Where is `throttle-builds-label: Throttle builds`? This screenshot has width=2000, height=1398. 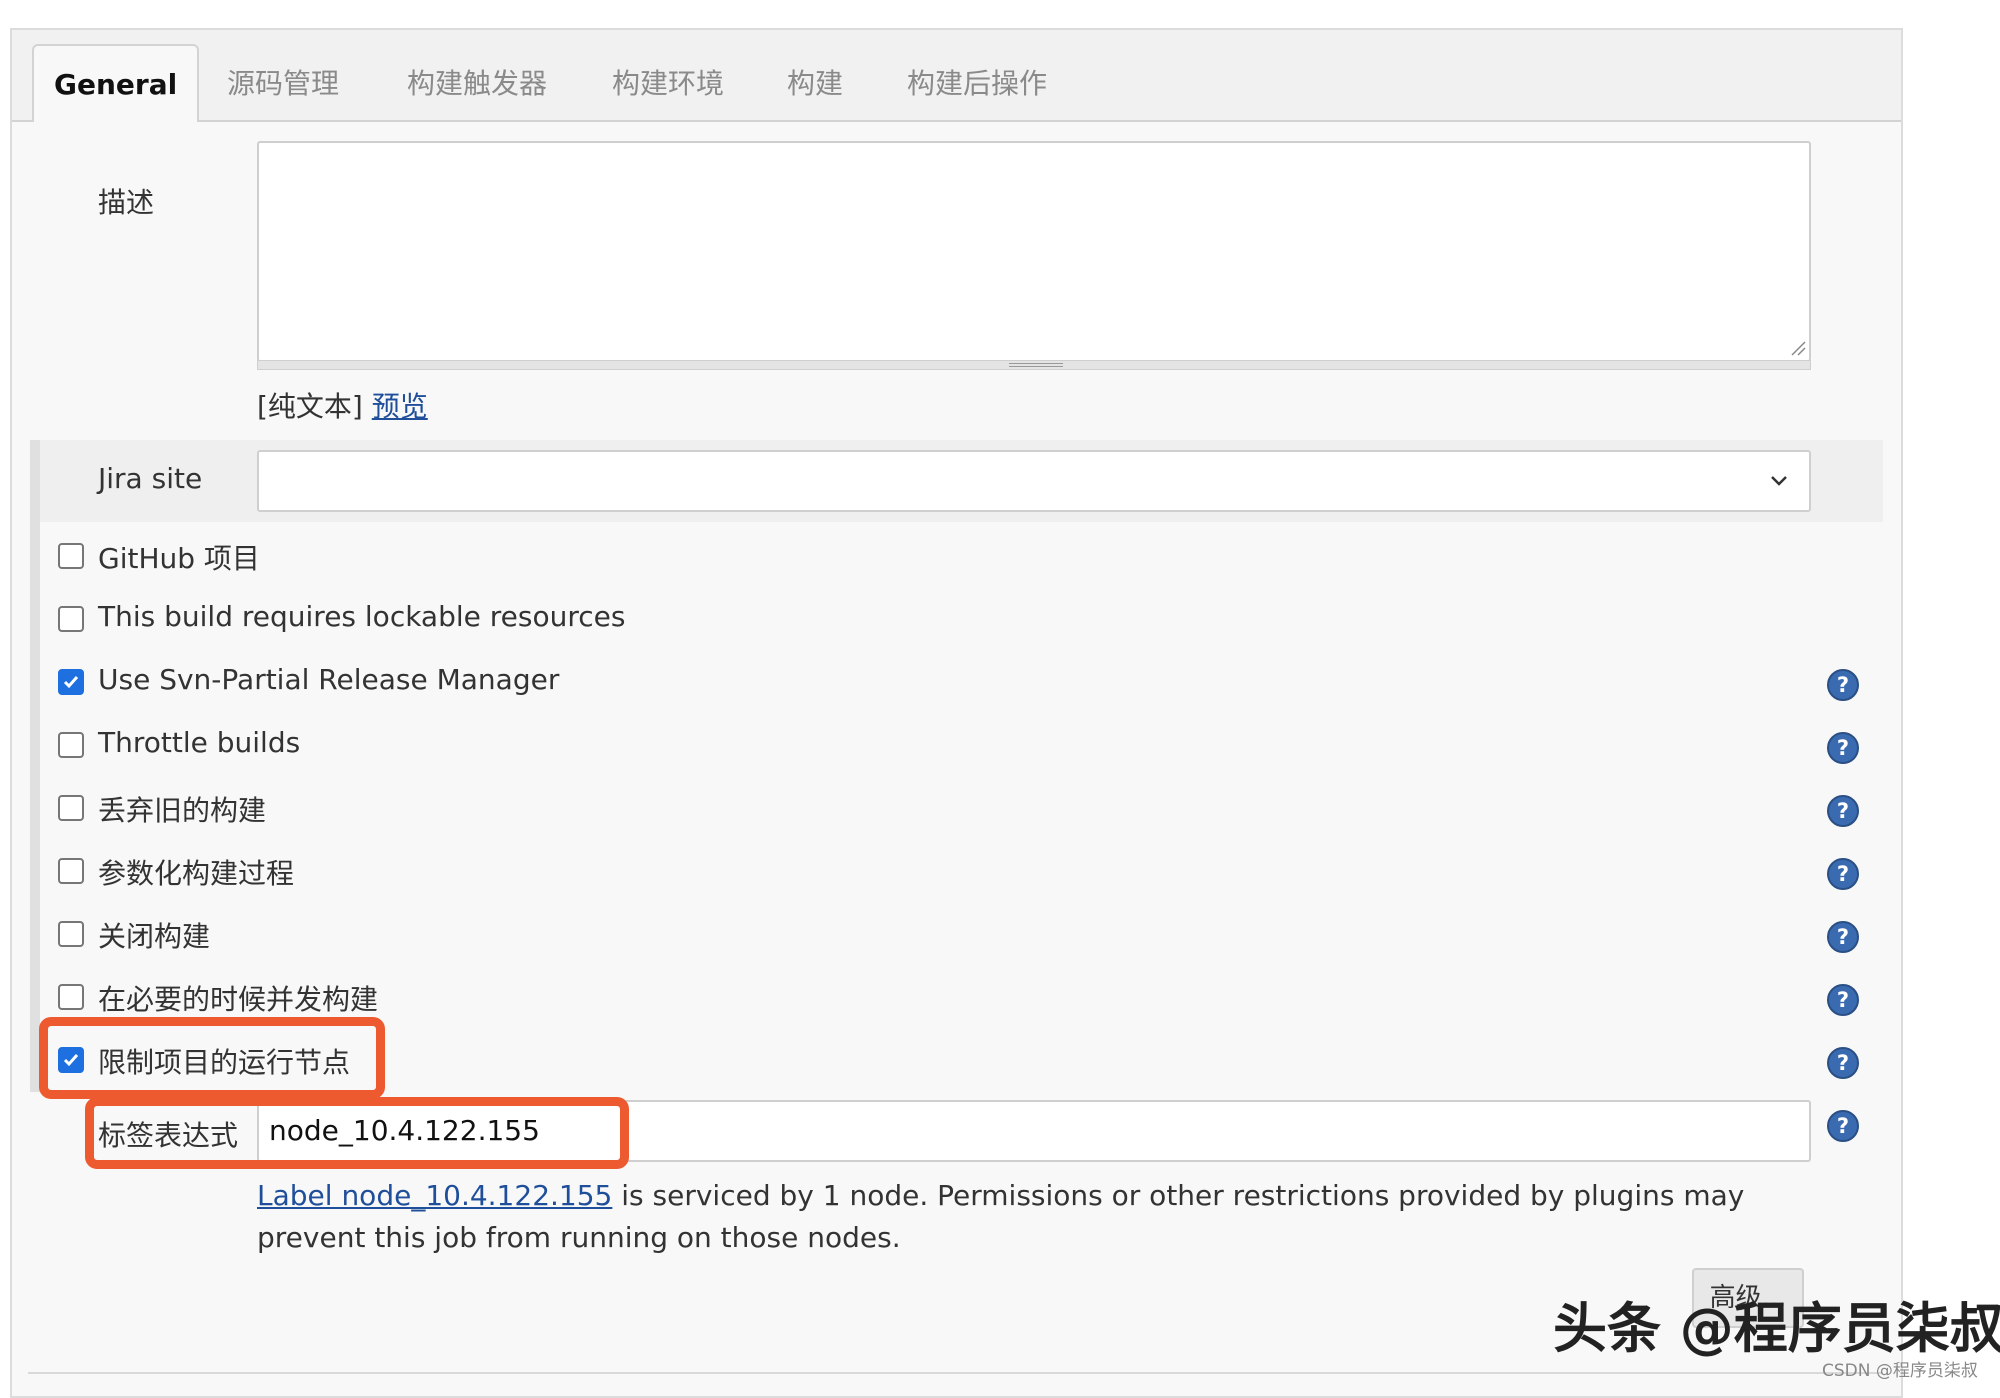
throttle-builds-label: Throttle builds is located at coordinates (199, 742).